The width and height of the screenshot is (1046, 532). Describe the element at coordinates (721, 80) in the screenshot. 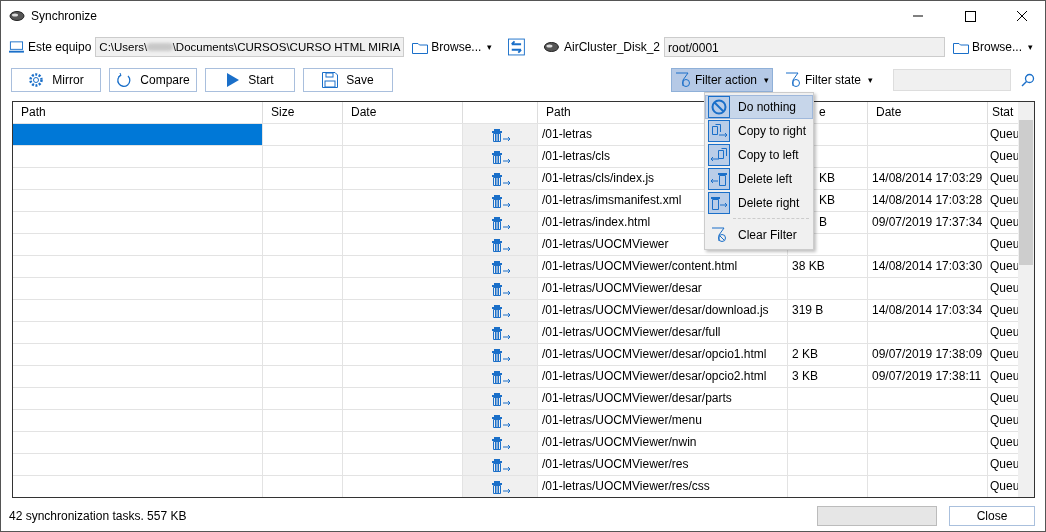

I see `filter-action-button: Filter action ▾` at that location.